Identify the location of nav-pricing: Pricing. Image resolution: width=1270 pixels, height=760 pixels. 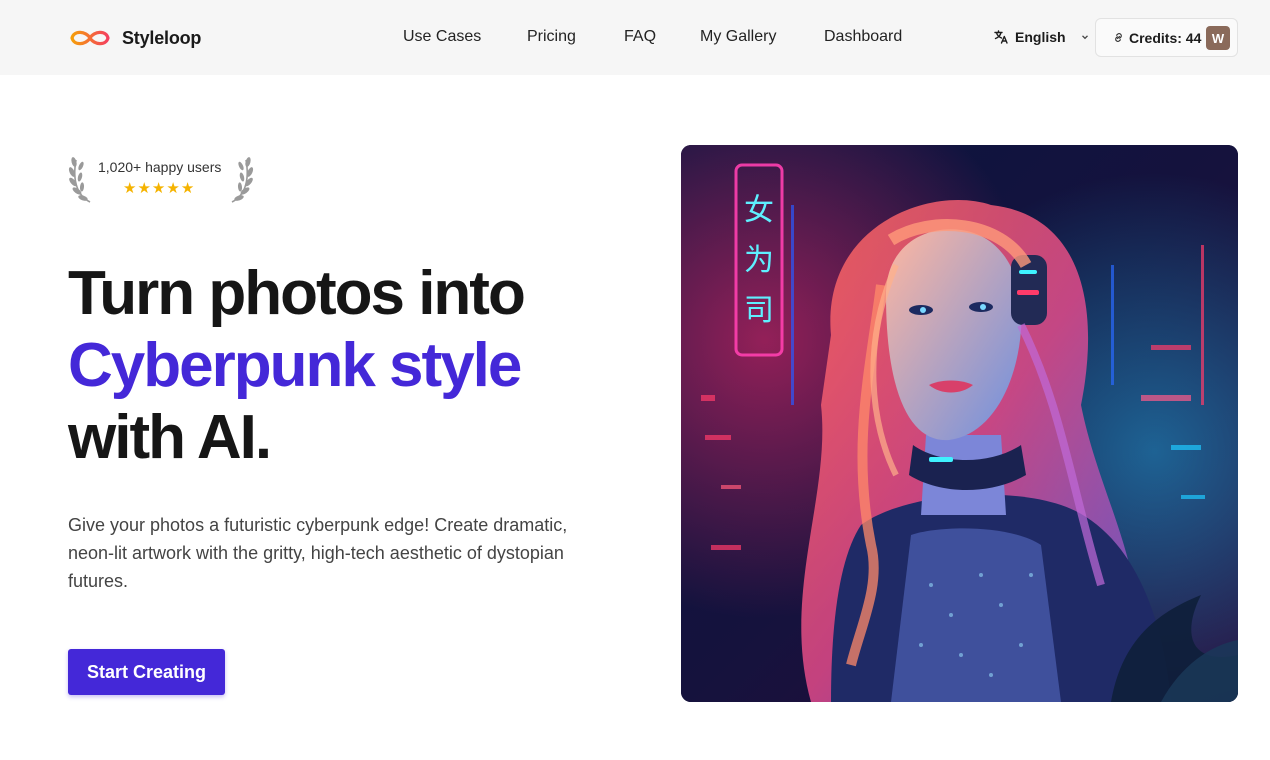
(551, 37).